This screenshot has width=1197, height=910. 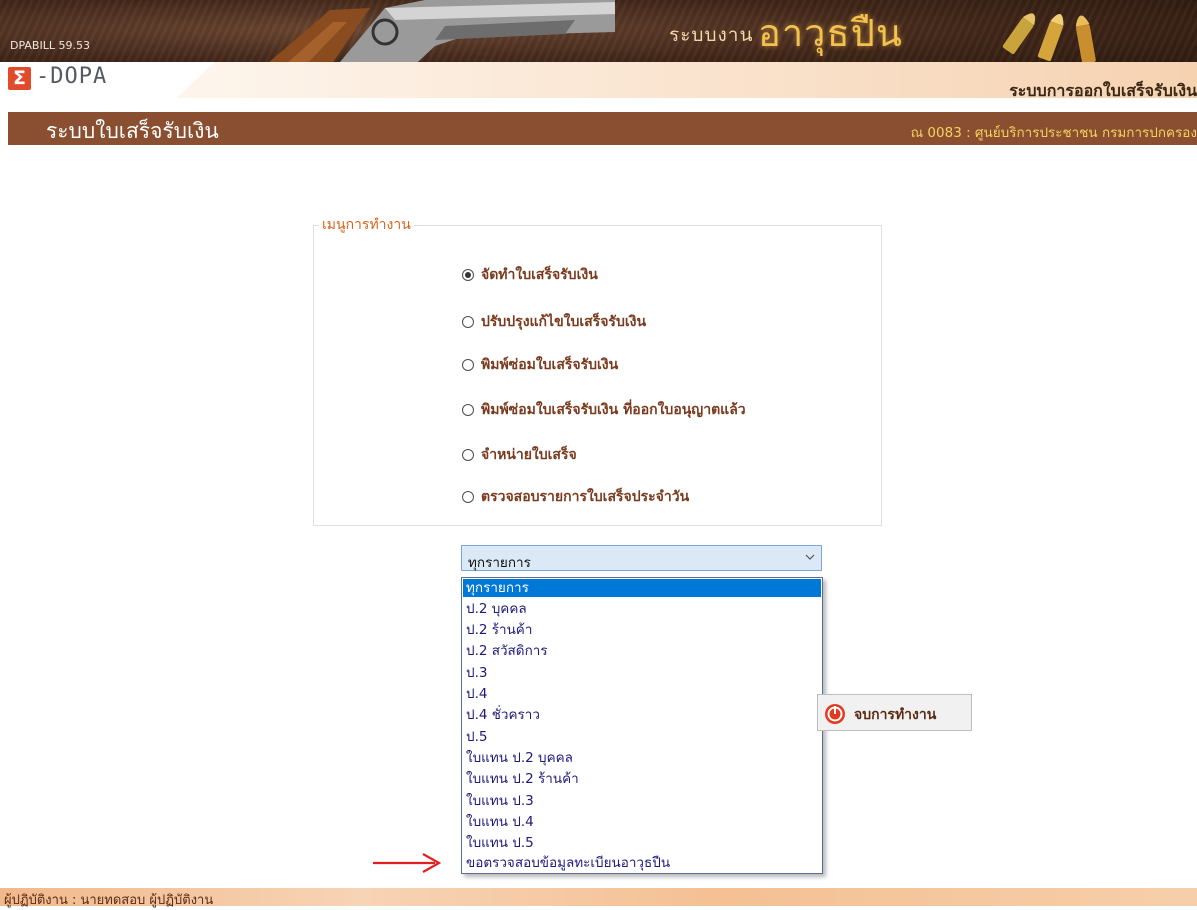 What do you see at coordinates (642, 779) in the screenshot?
I see `list-item-replacement-p2-shop: ใบแทน ป.2 ร้านค้า` at bounding box center [642, 779].